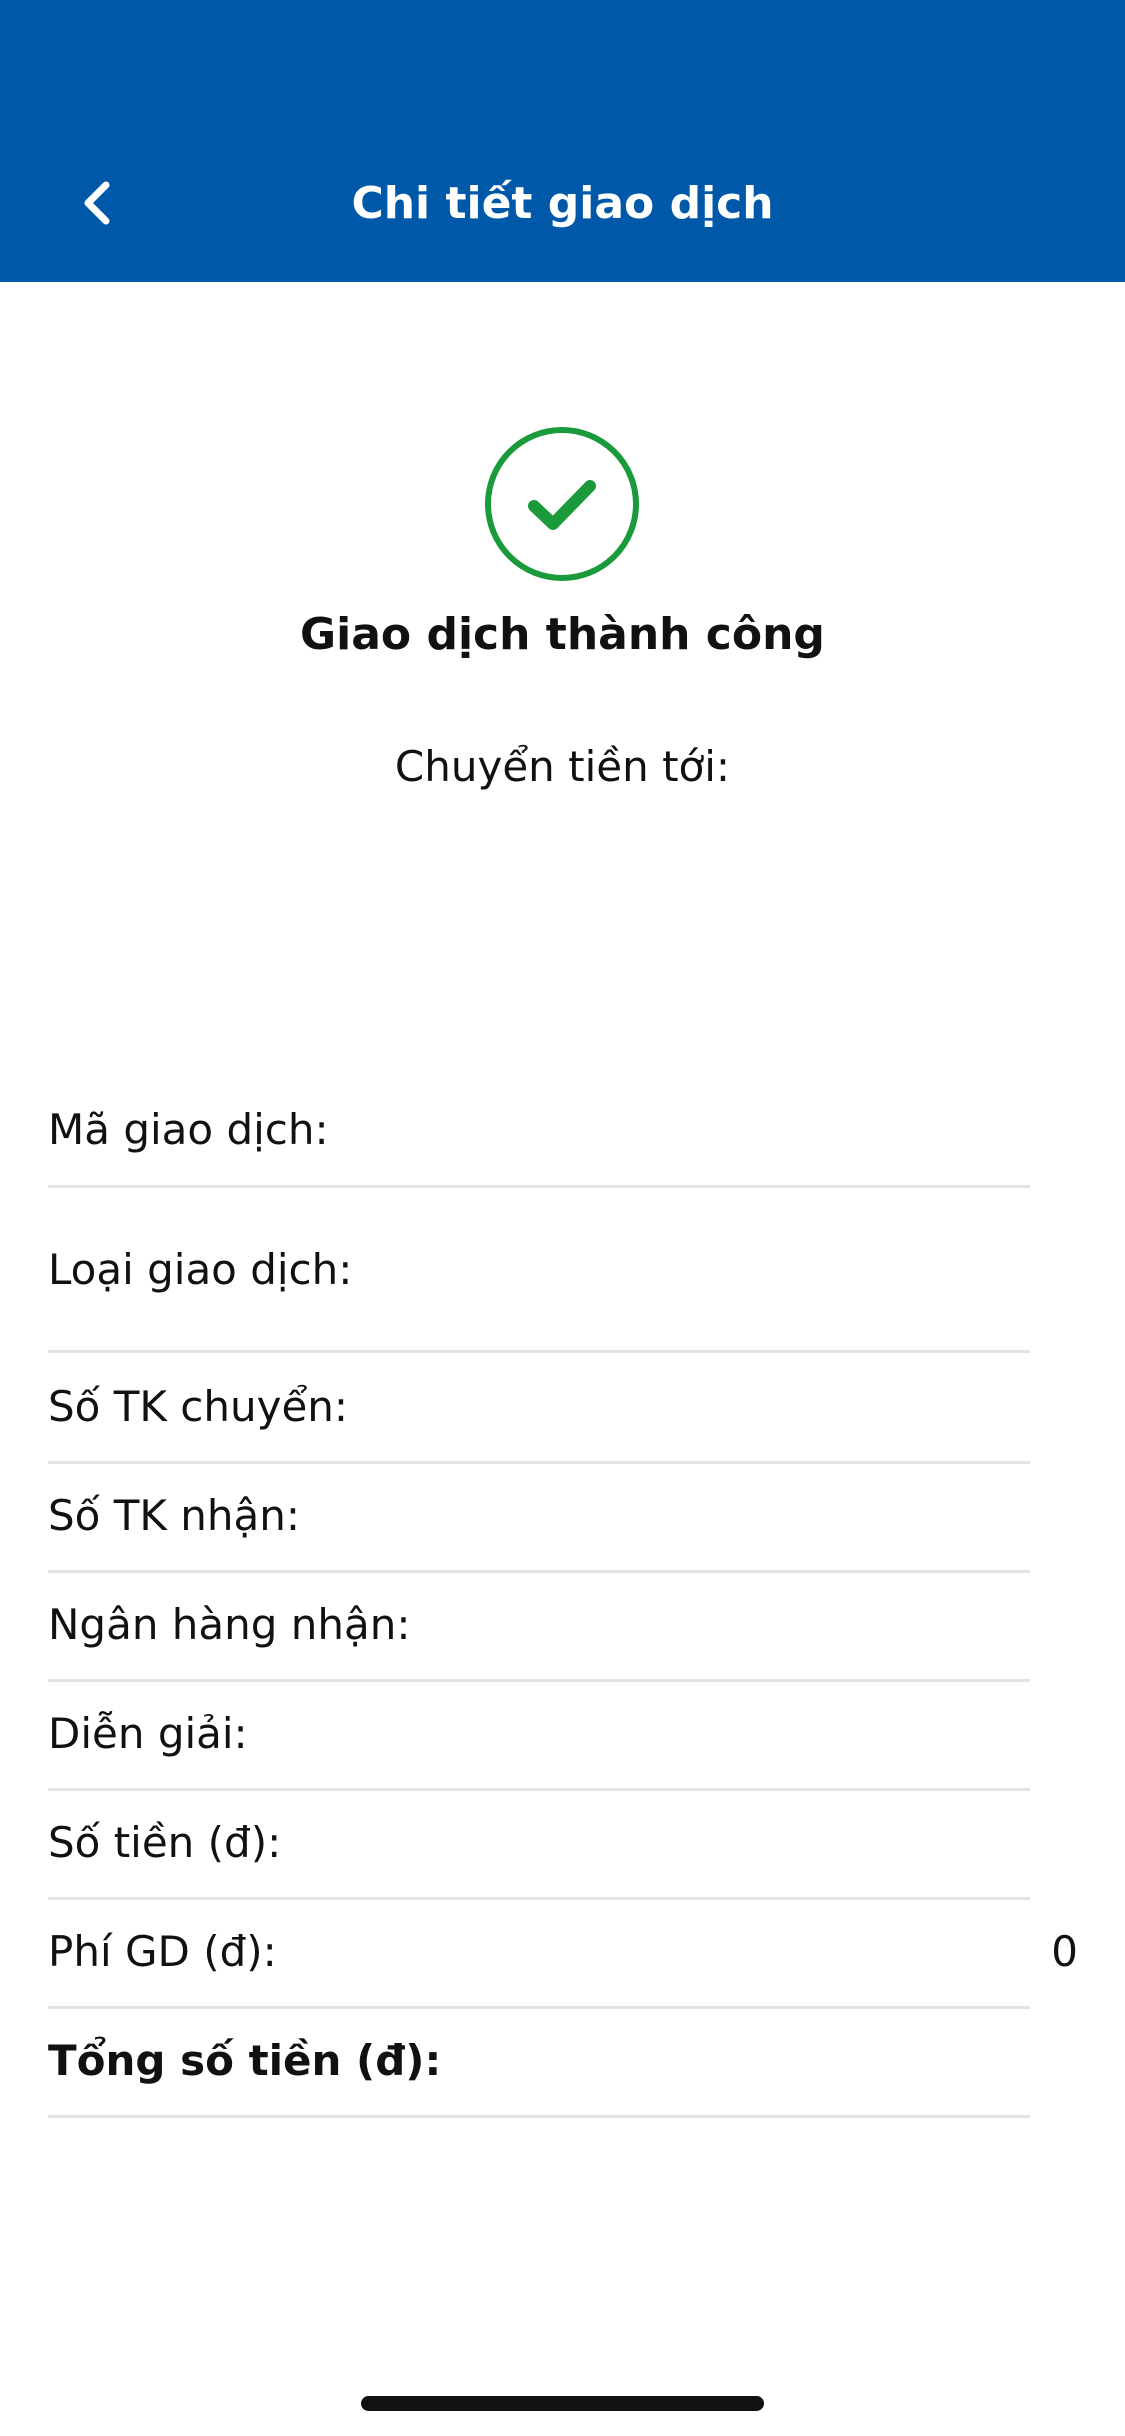 This screenshot has height=2436, width=1125. What do you see at coordinates (562, 141) in the screenshot?
I see `app-header: Chi tiết giao dịch` at bounding box center [562, 141].